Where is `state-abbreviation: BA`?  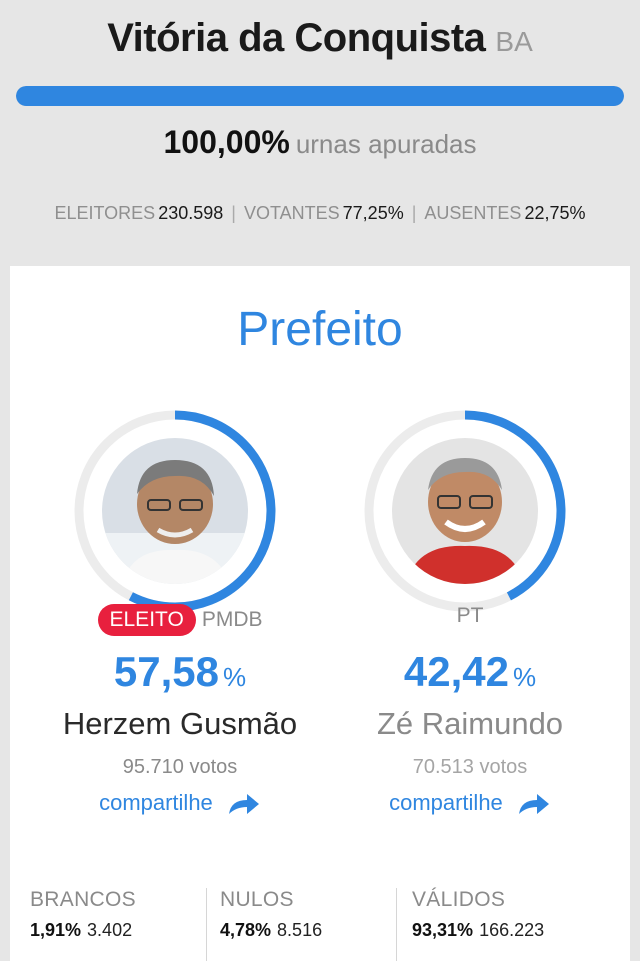
state-abbreviation: BA is located at coordinates (514, 41).